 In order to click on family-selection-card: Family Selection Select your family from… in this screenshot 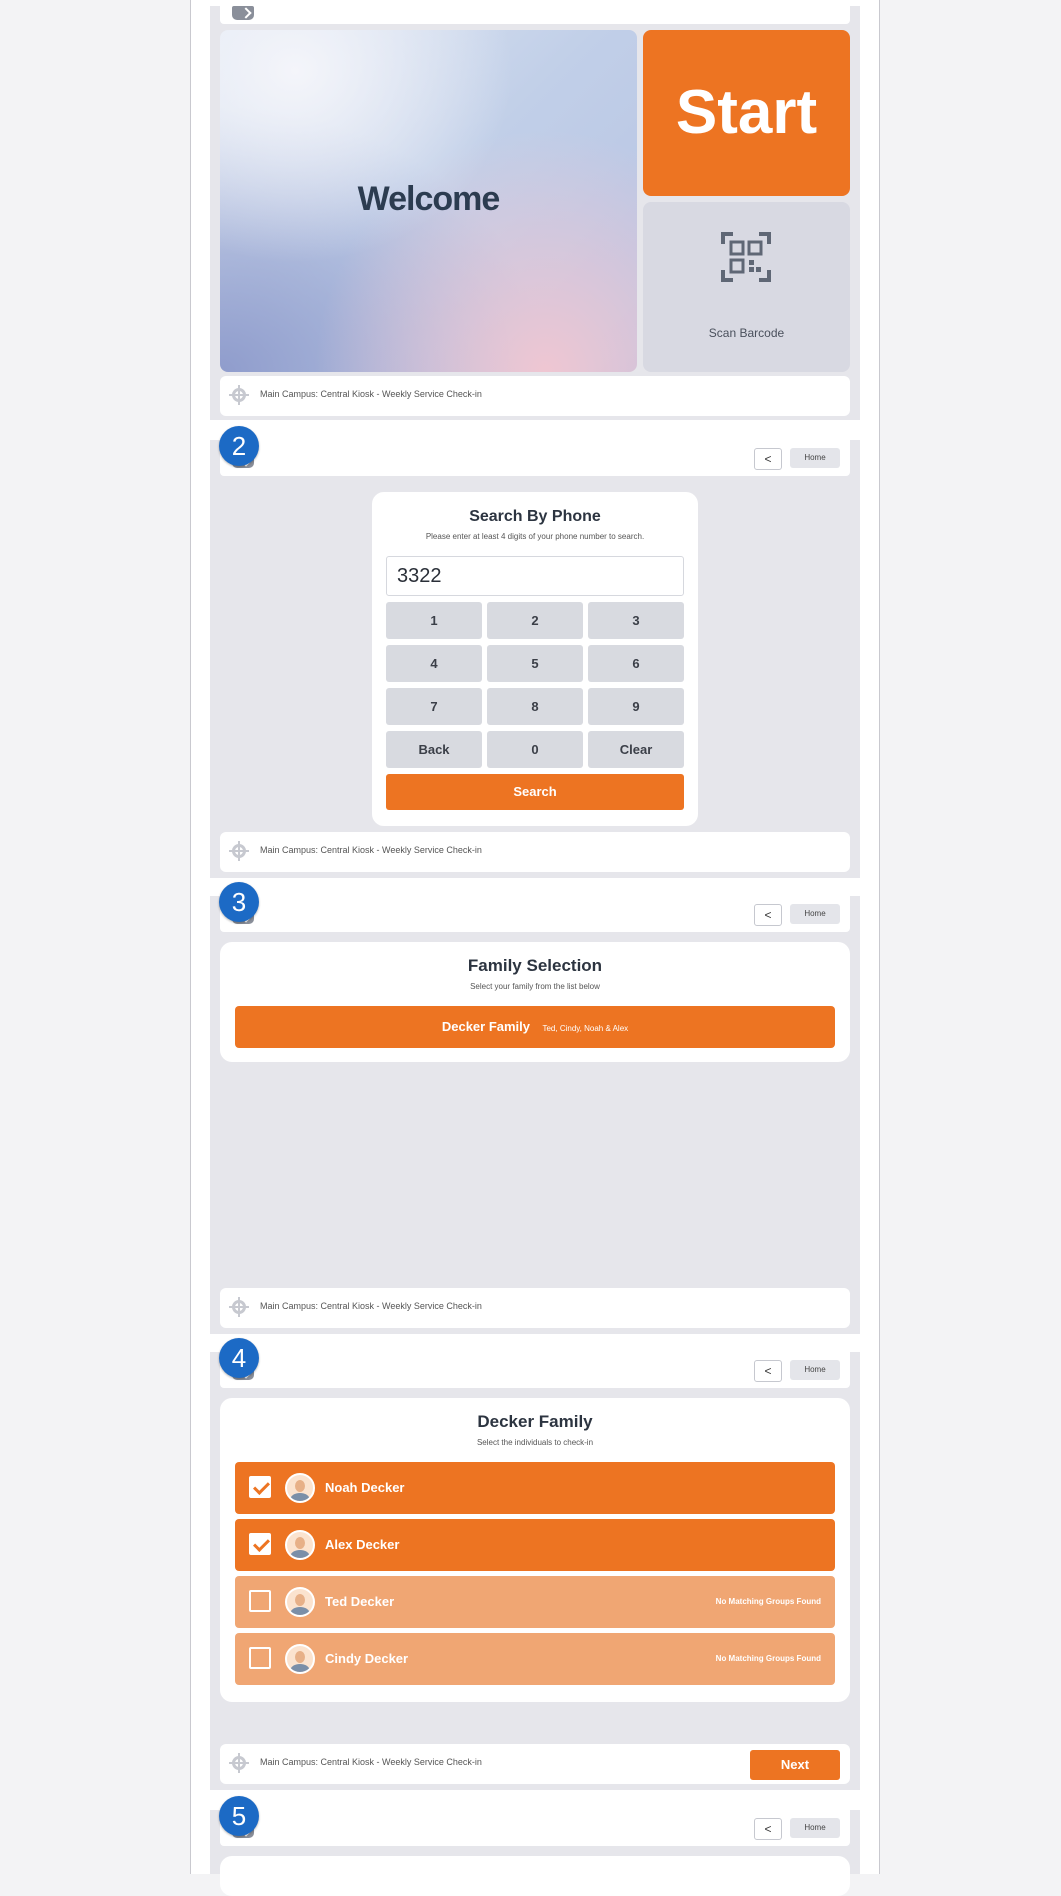, I will do `click(535, 1002)`.